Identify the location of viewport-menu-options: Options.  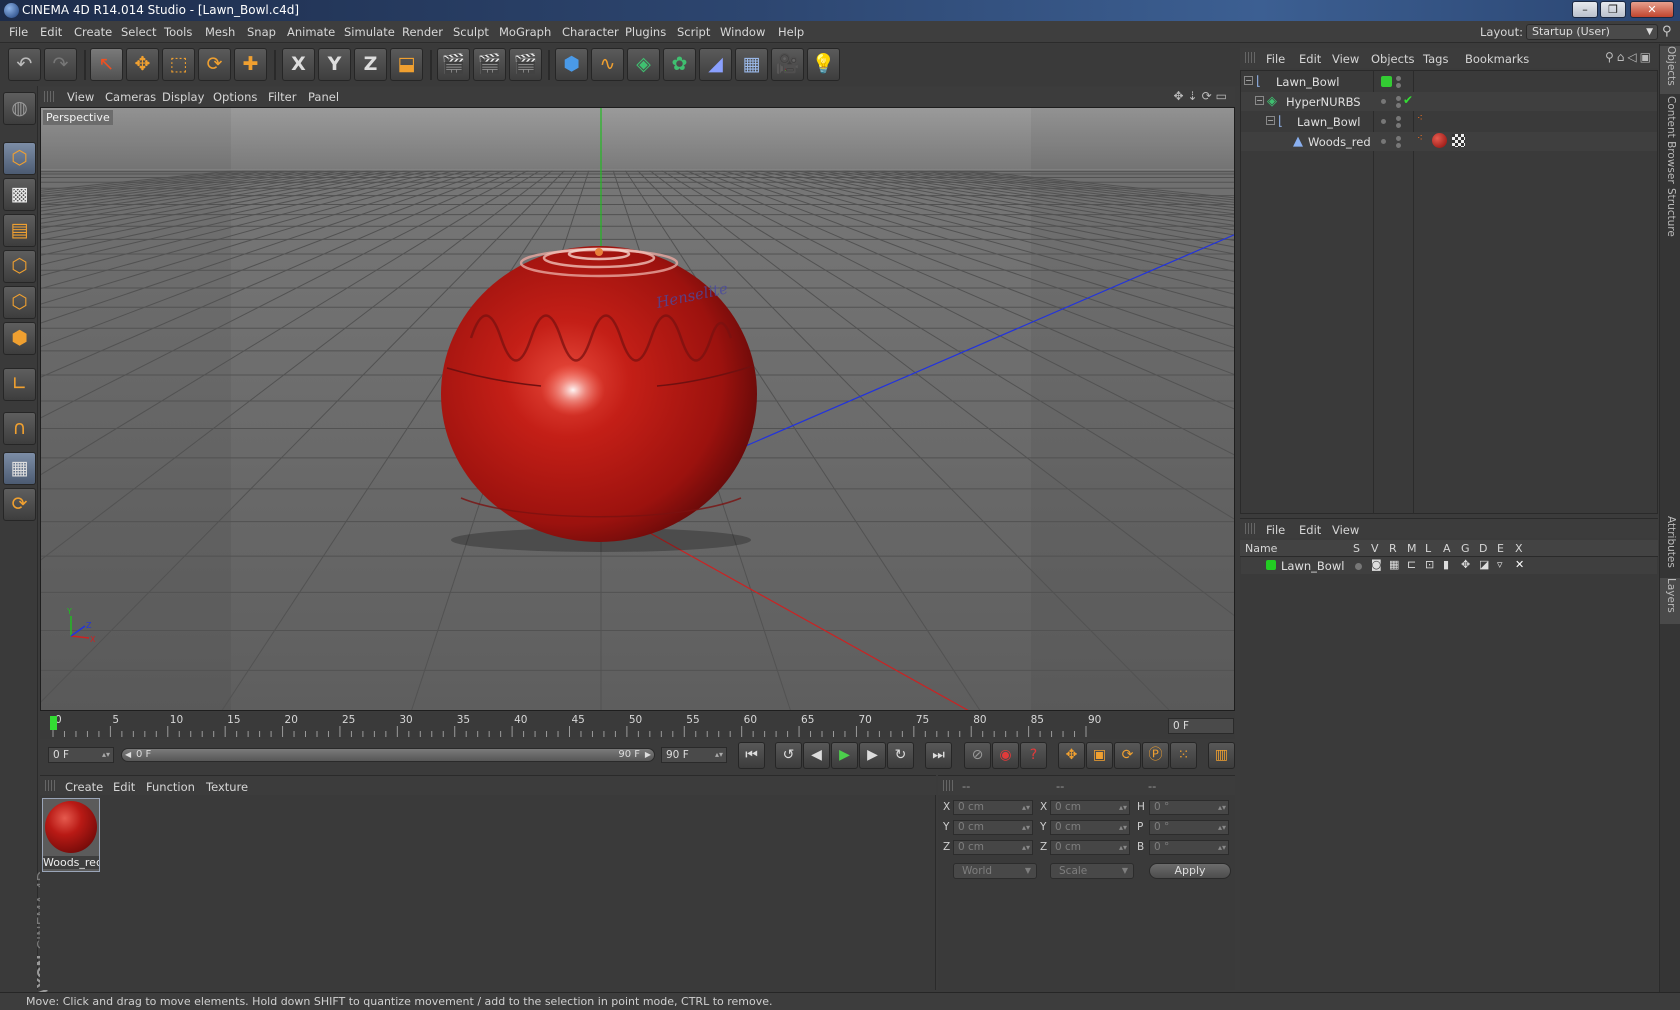
(235, 97).